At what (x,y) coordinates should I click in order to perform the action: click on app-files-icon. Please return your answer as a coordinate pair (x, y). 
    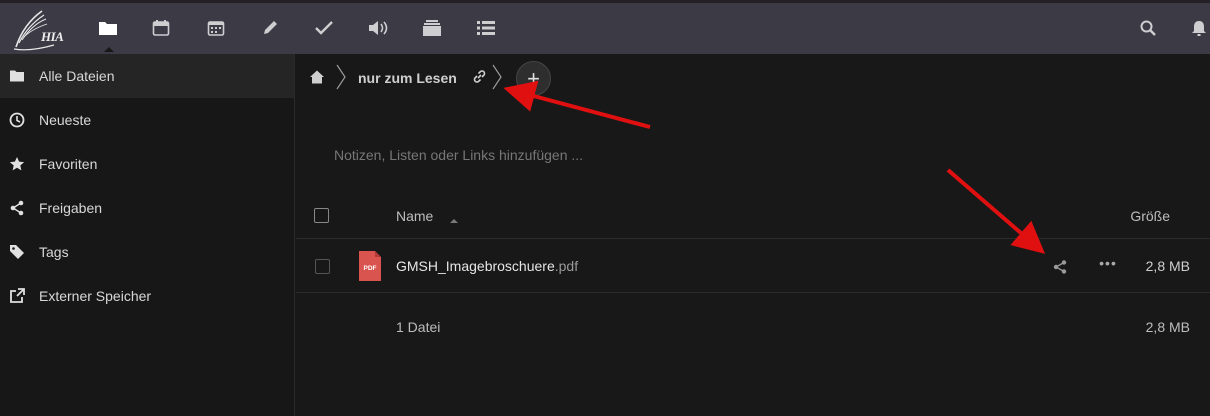
    Looking at the image, I should click on (108, 34).